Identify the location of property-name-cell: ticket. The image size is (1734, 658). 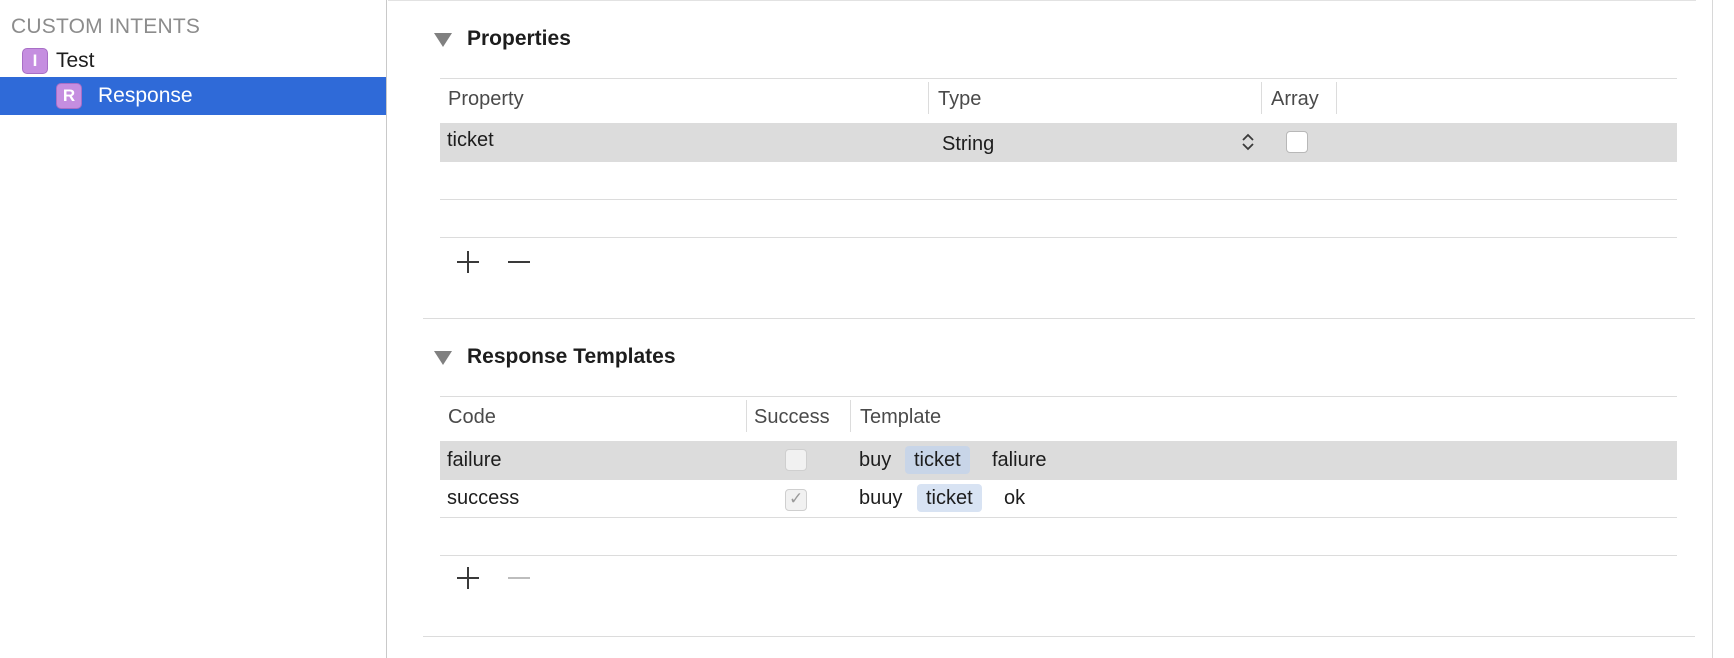
(470, 140).